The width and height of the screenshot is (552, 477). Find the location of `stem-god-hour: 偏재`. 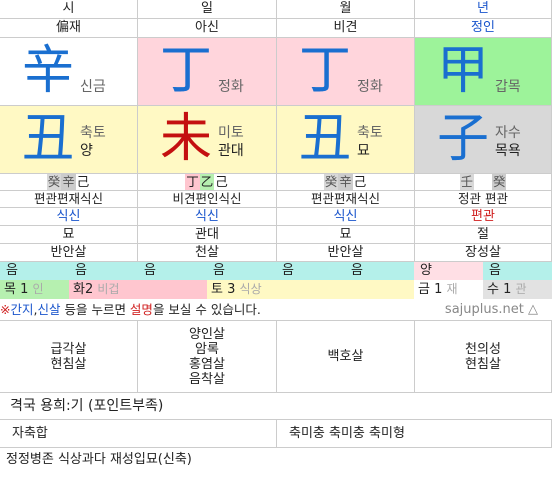

stem-god-hour: 偏재 is located at coordinates (69, 28).